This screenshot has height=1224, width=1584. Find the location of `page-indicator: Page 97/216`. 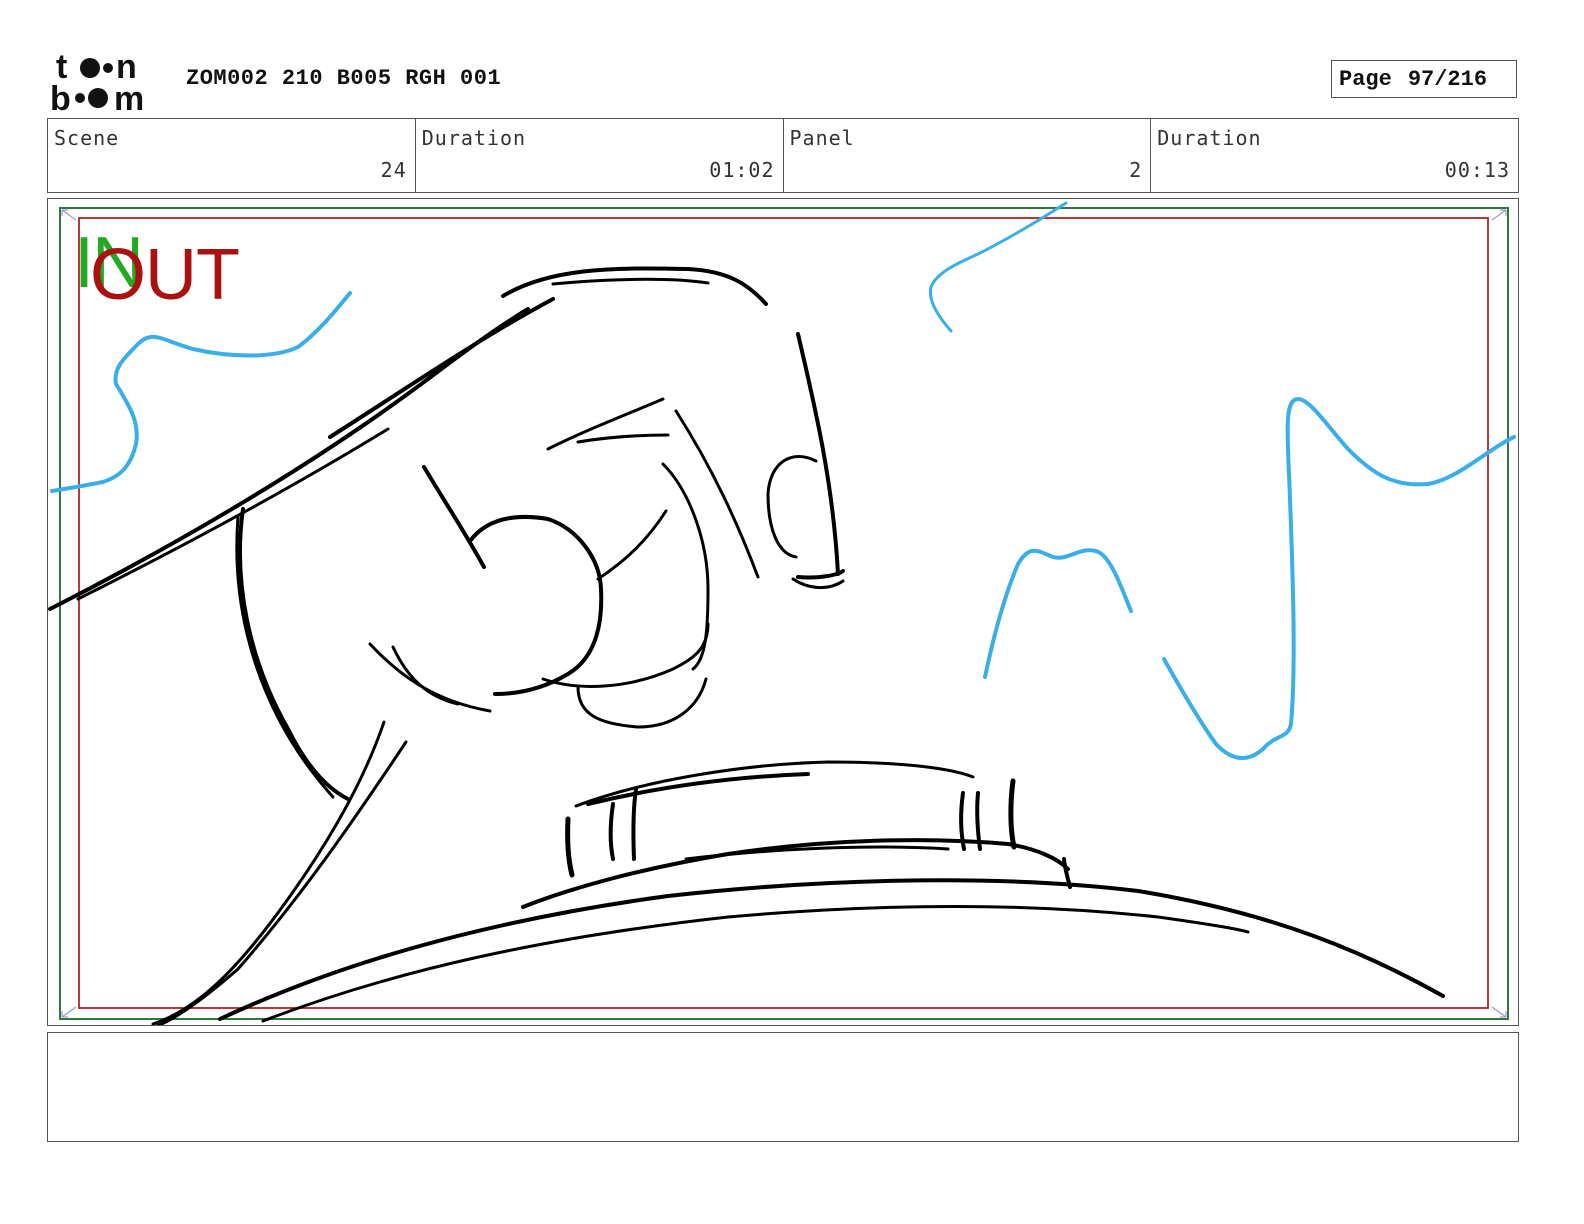

page-indicator: Page 97/216 is located at coordinates (1424, 79).